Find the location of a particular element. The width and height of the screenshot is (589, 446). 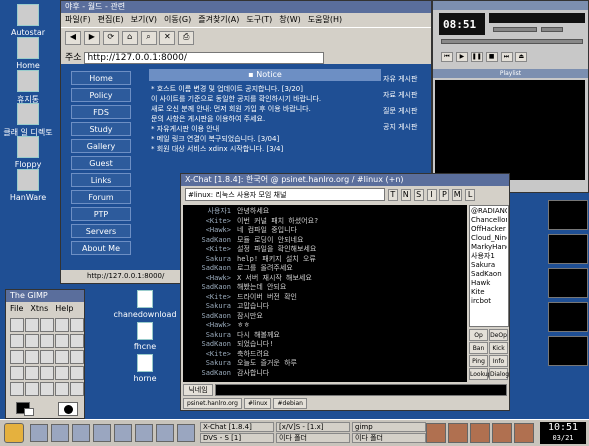

settings-icon is located at coordinates (123, 433).